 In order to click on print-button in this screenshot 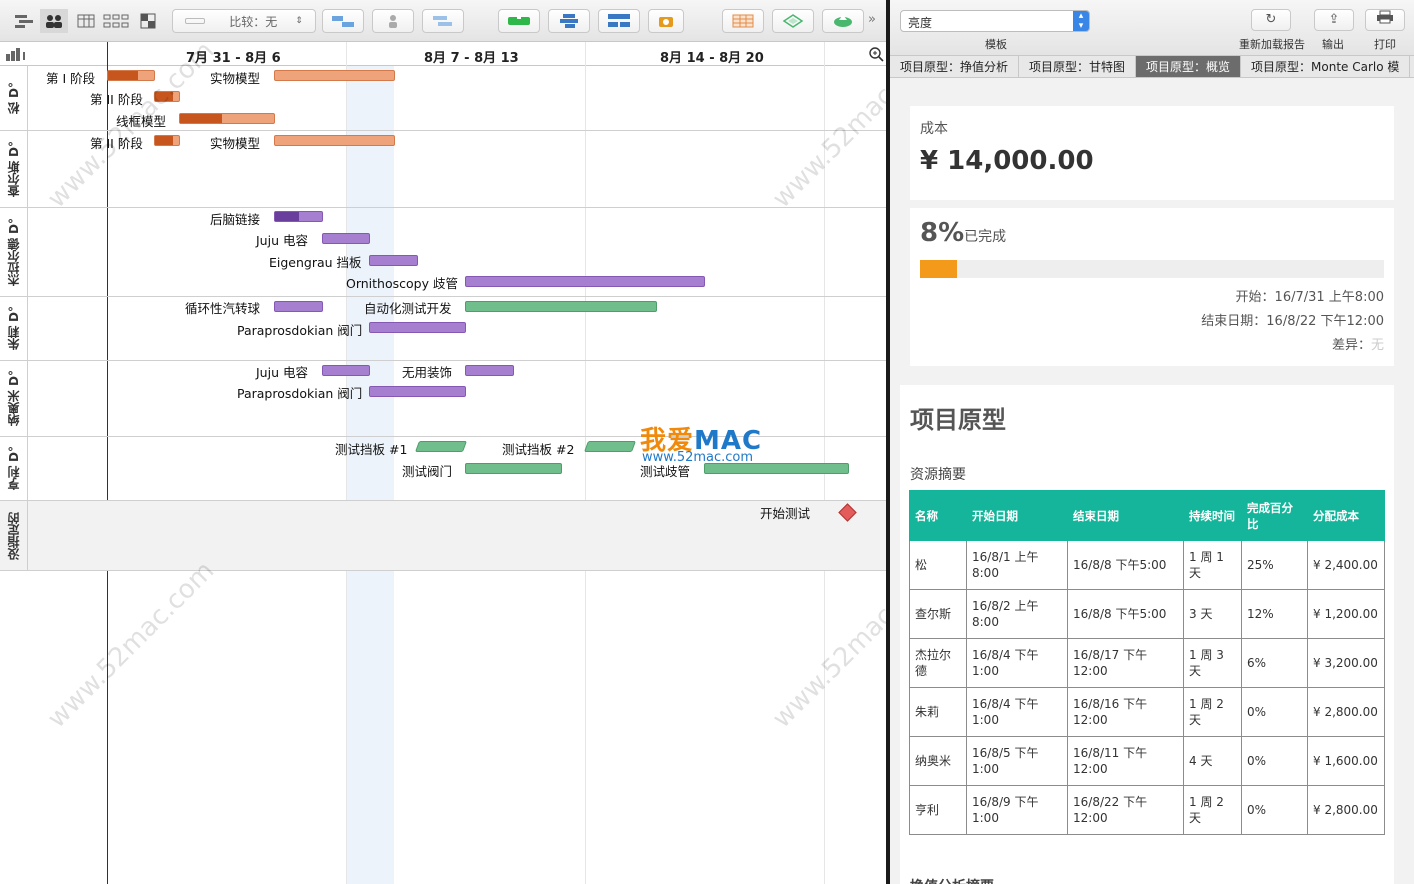, I will do `click(1385, 20)`.